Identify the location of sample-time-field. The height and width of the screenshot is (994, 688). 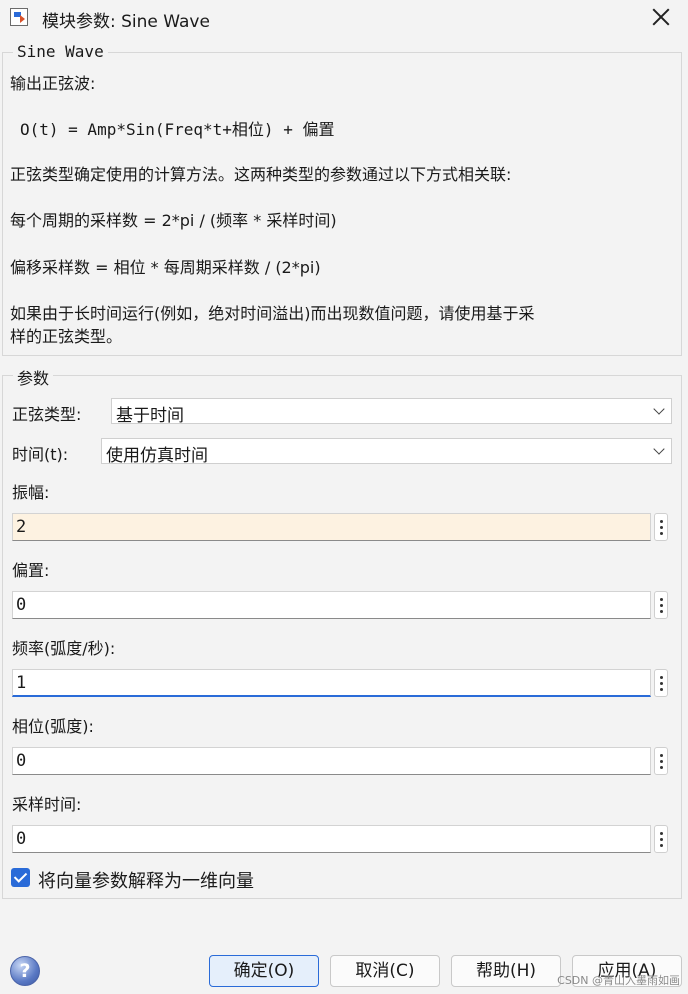
(331, 839).